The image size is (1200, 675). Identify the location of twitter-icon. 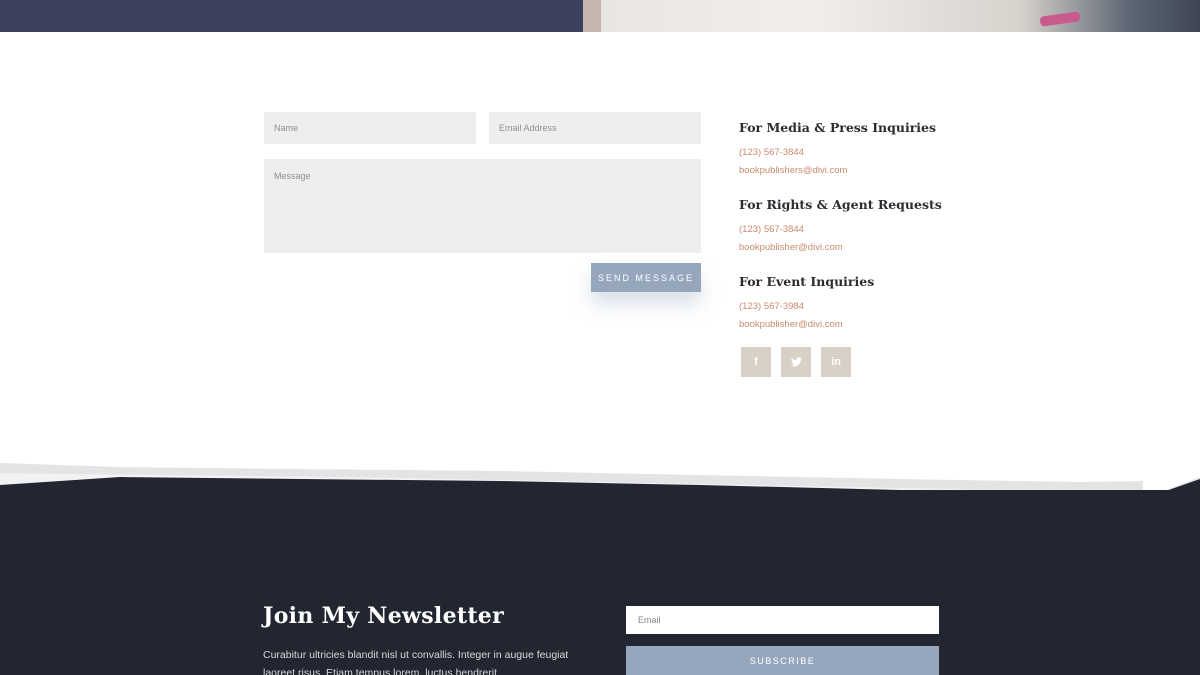
(796, 362).